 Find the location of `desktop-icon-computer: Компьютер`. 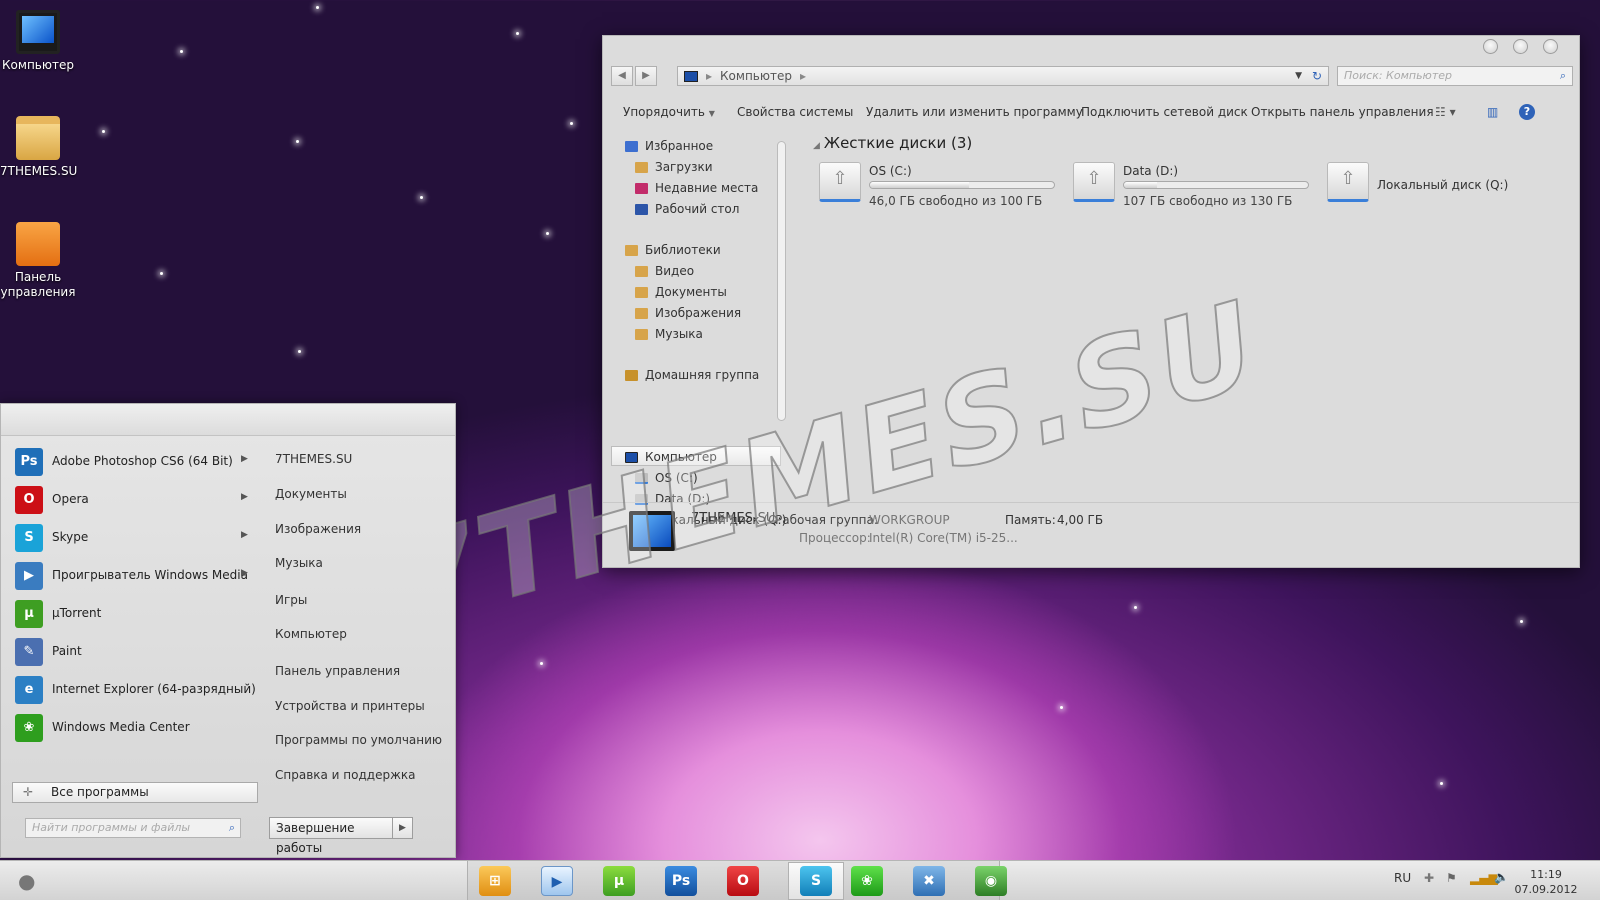

desktop-icon-computer: Компьютер is located at coordinates (38, 41).